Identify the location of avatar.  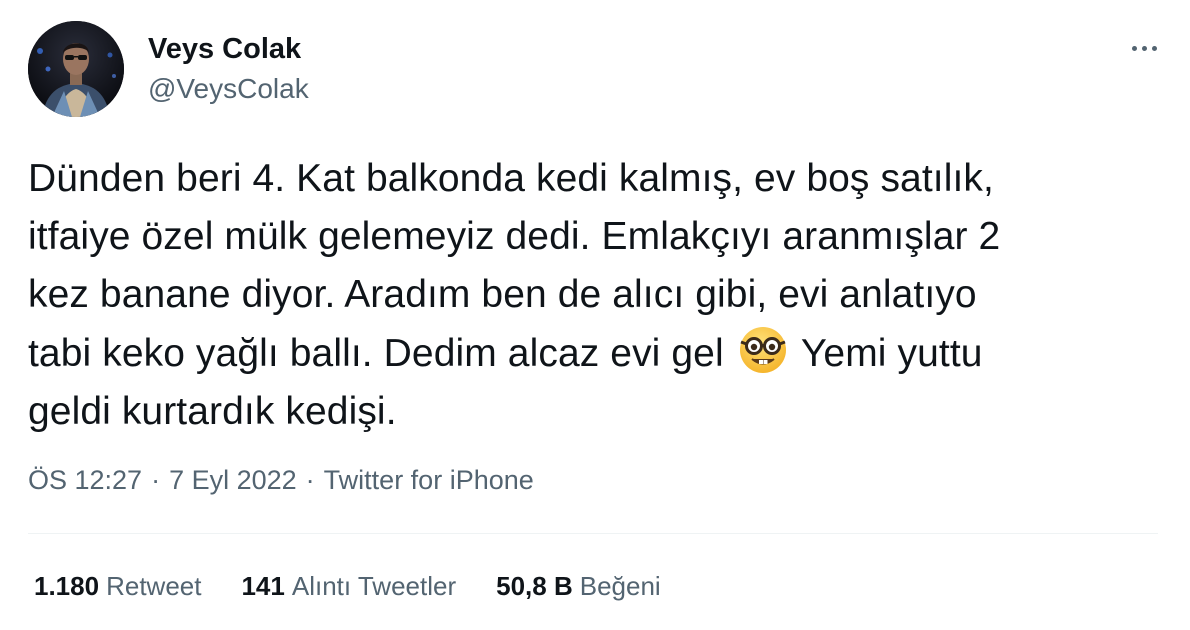
(76, 69).